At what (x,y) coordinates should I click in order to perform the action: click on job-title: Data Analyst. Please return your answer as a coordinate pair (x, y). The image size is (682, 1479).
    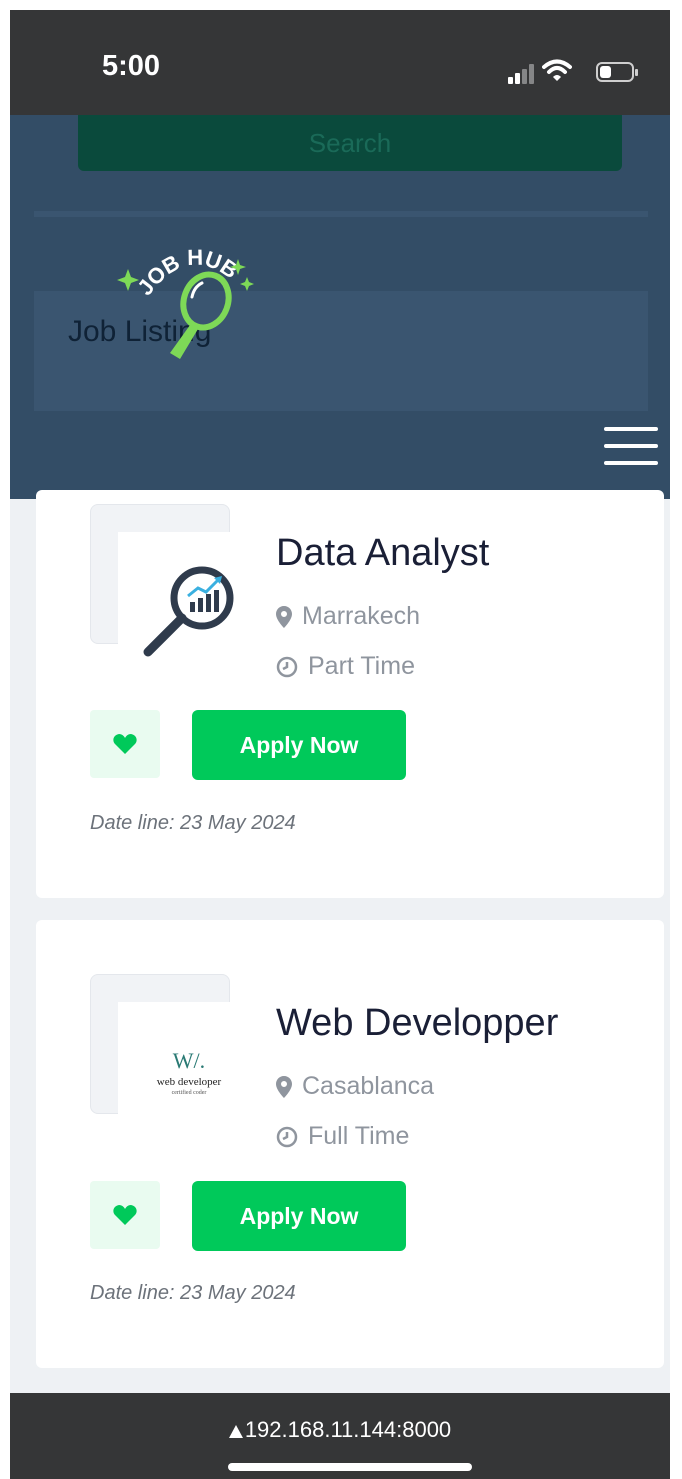
    Looking at the image, I should click on (383, 553).